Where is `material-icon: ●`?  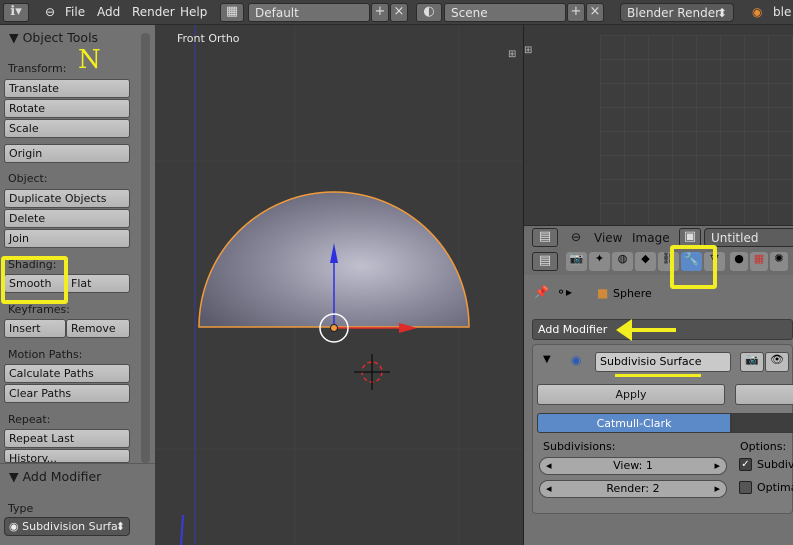 material-icon: ● is located at coordinates (739, 261).